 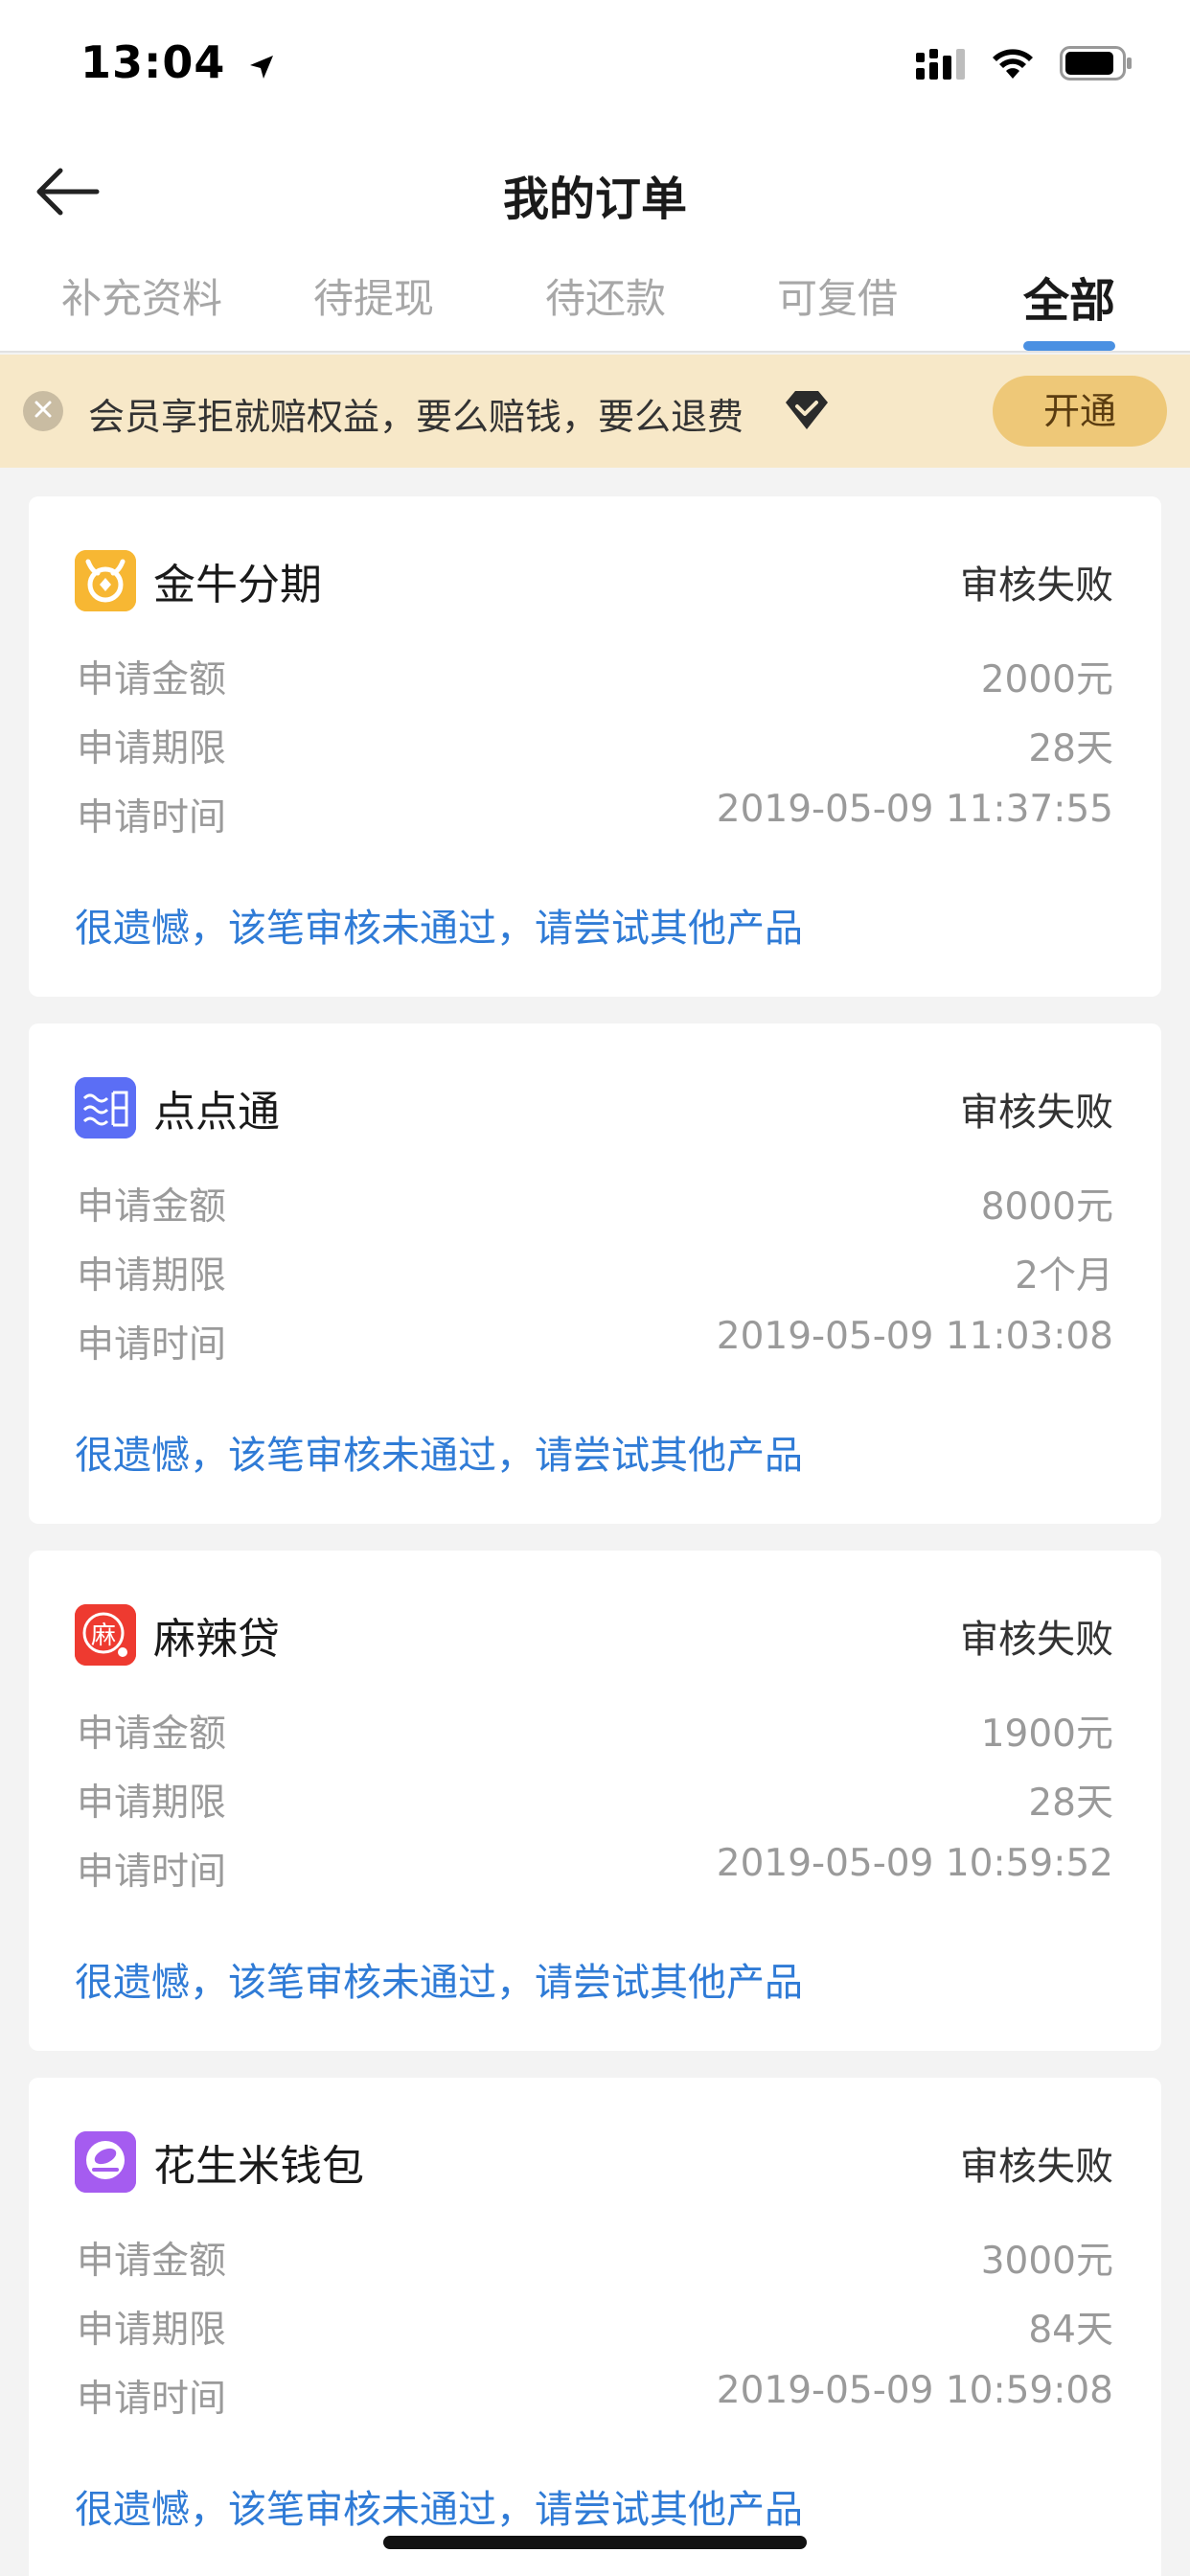 What do you see at coordinates (1046, 1734) in the screenshot?
I see `amount-value: 1900元` at bounding box center [1046, 1734].